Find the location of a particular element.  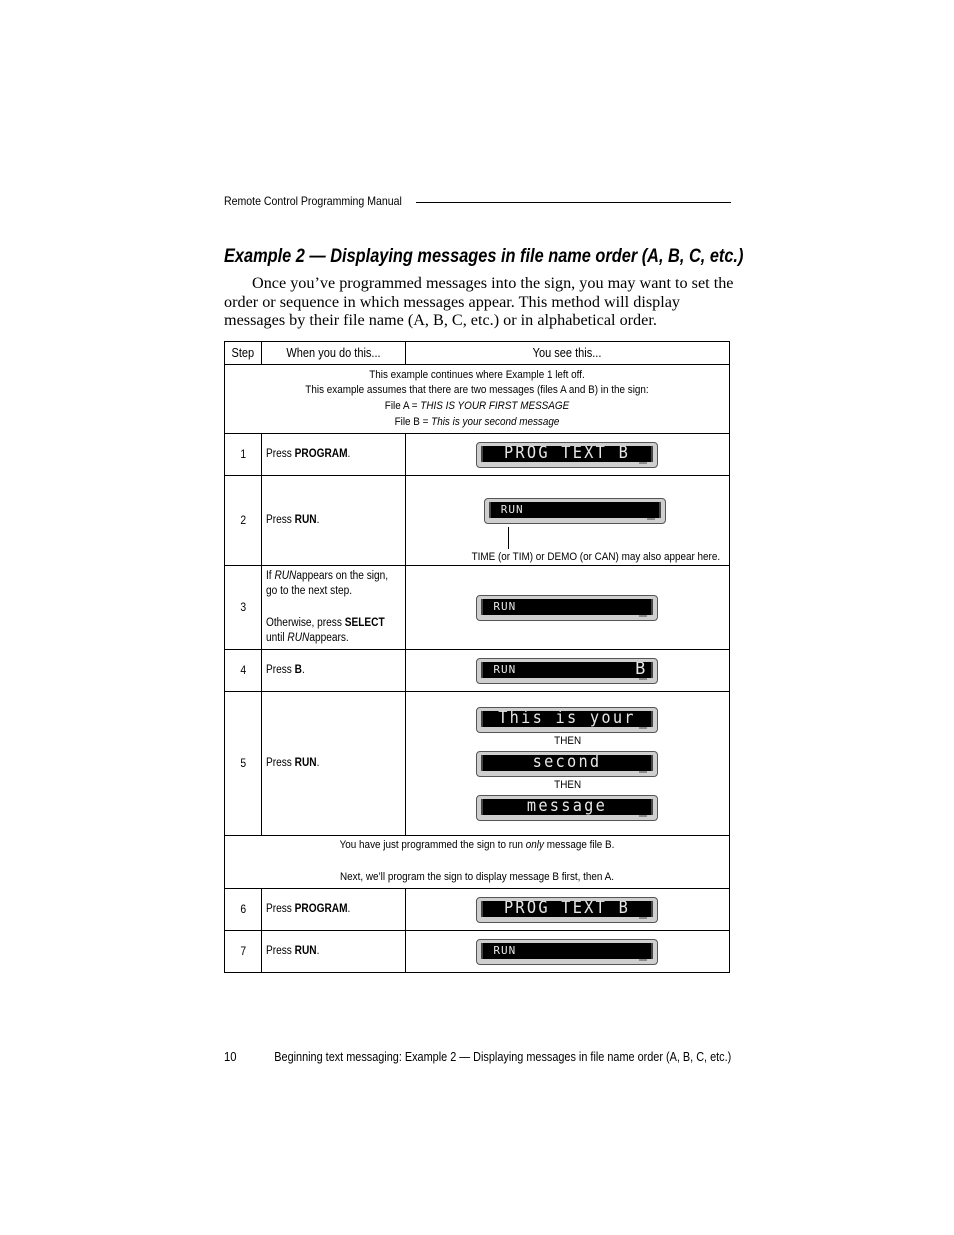

step-number: 6 is located at coordinates (243, 909).